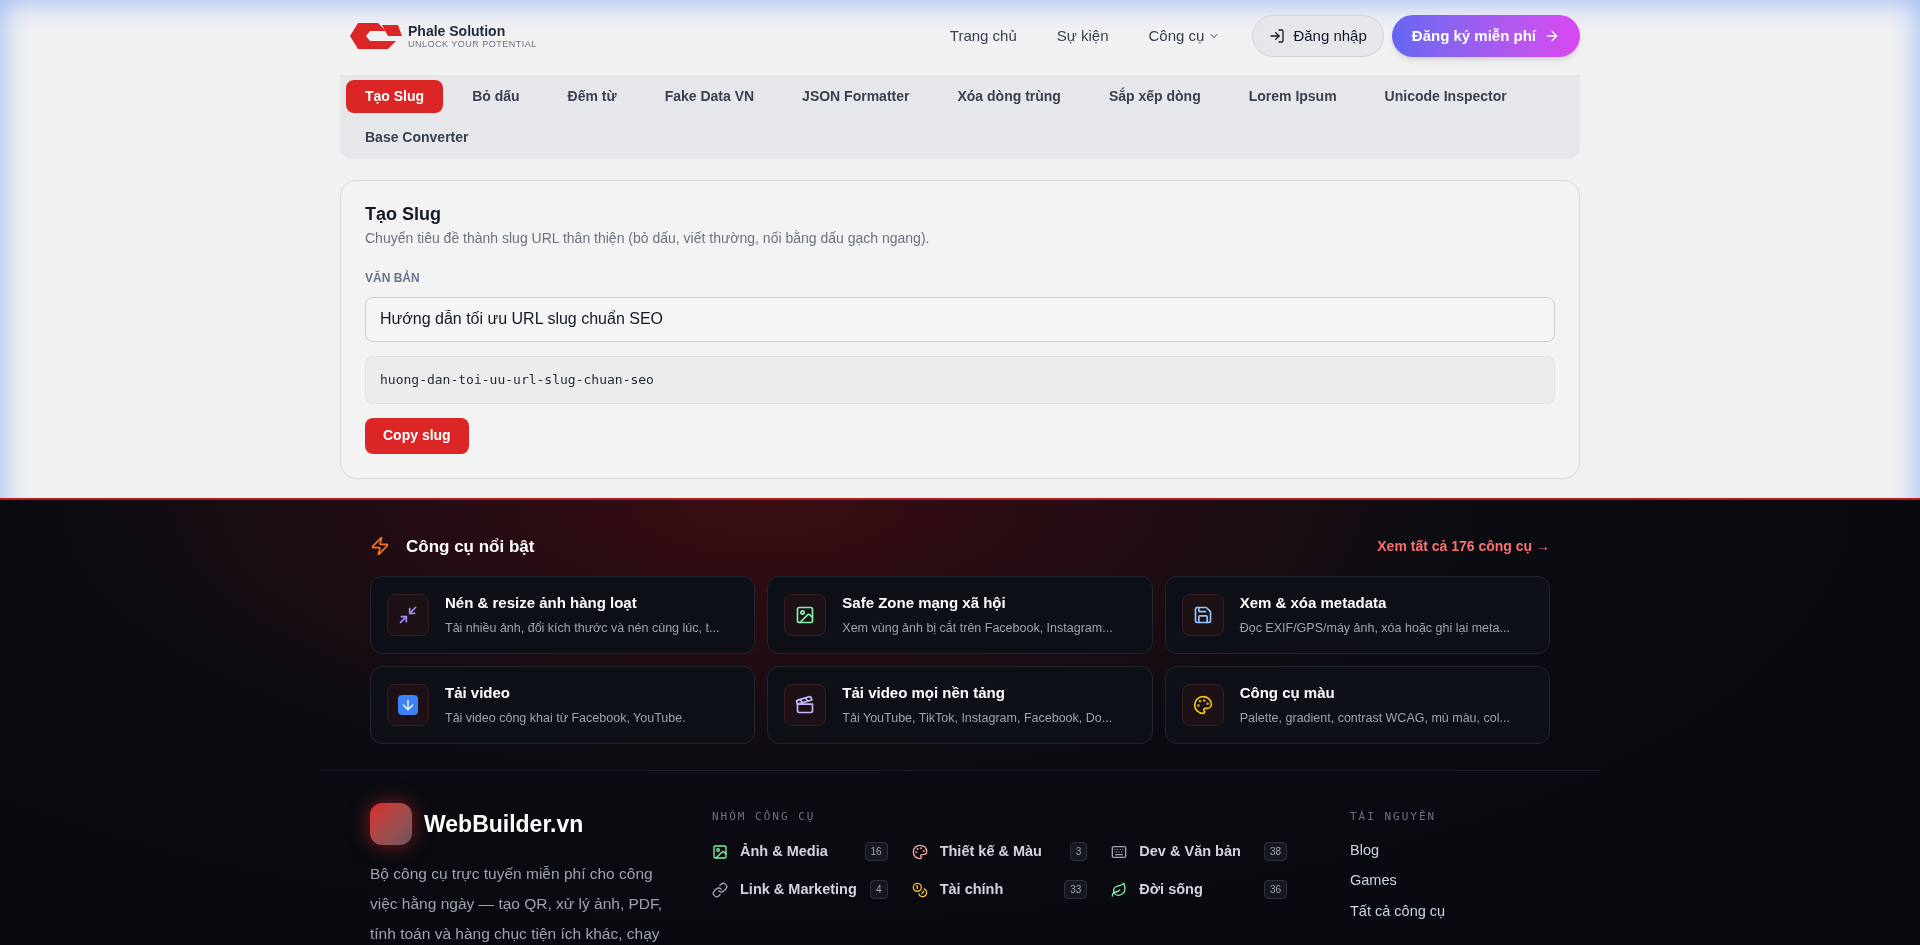  What do you see at coordinates (648, 238) in the screenshot?
I see `card-description: Chuyển tiêu đề thành slug URL thân thiện (bỏ dấu, viết thường, nối bằng dấu gạch ngang).` at bounding box center [648, 238].